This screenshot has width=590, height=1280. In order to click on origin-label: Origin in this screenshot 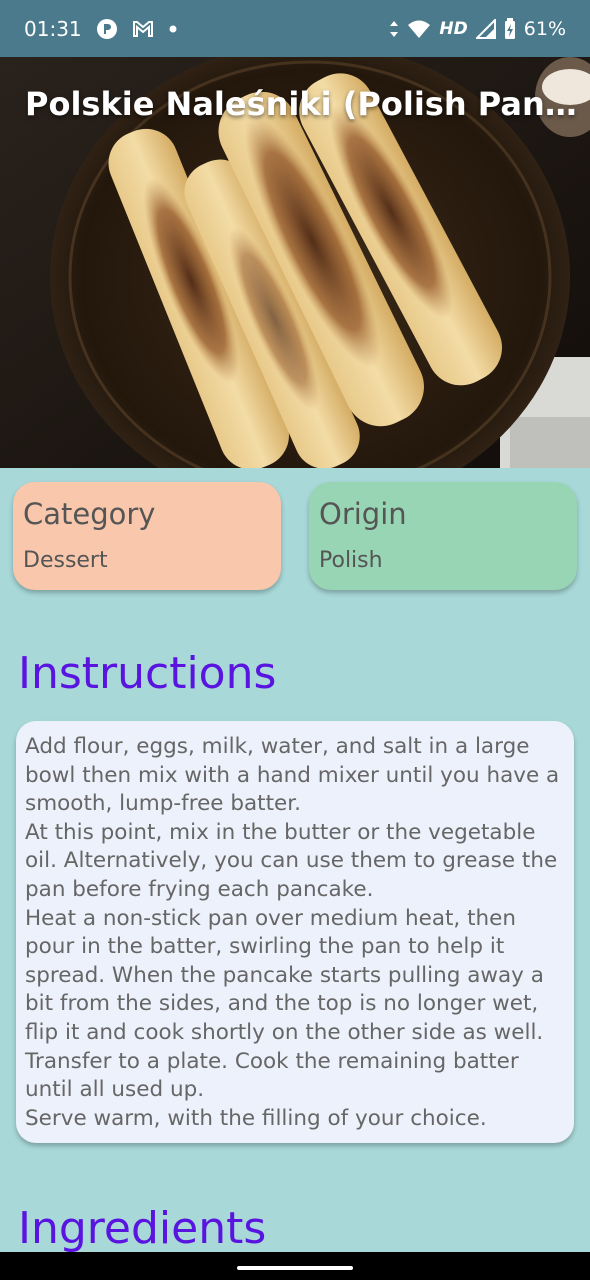, I will do `click(363, 514)`.